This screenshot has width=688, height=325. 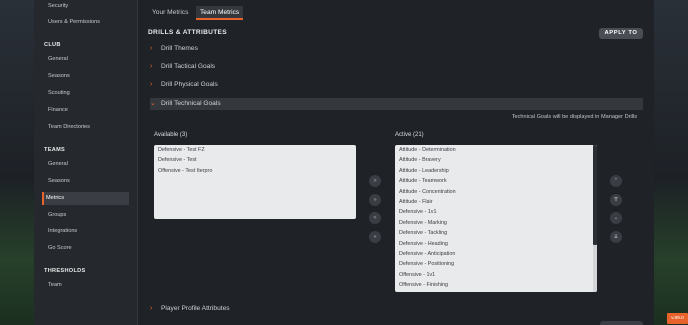 I want to click on sidebar-item-scouting: Scouting, so click(x=86, y=93).